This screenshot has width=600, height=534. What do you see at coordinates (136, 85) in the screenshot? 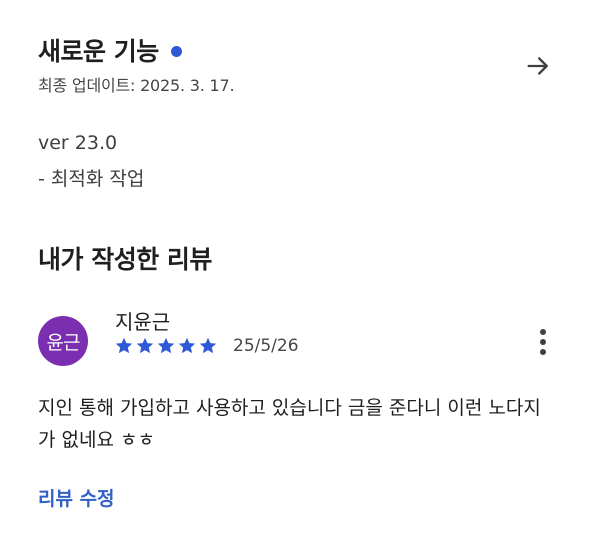
I see `last-updated-text: 최종 업데이트: 2025. 3. 17.` at bounding box center [136, 85].